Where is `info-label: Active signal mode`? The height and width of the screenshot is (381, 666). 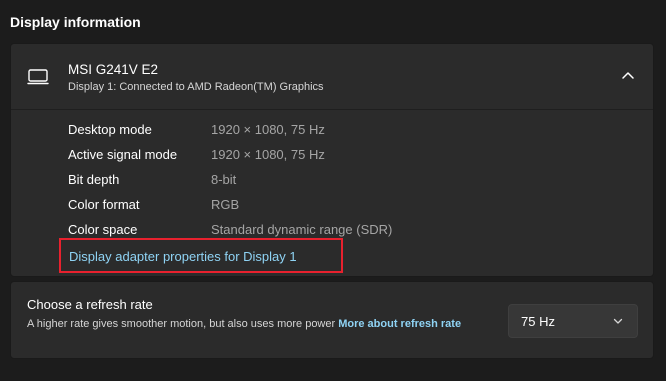 info-label: Active signal mode is located at coordinates (123, 154).